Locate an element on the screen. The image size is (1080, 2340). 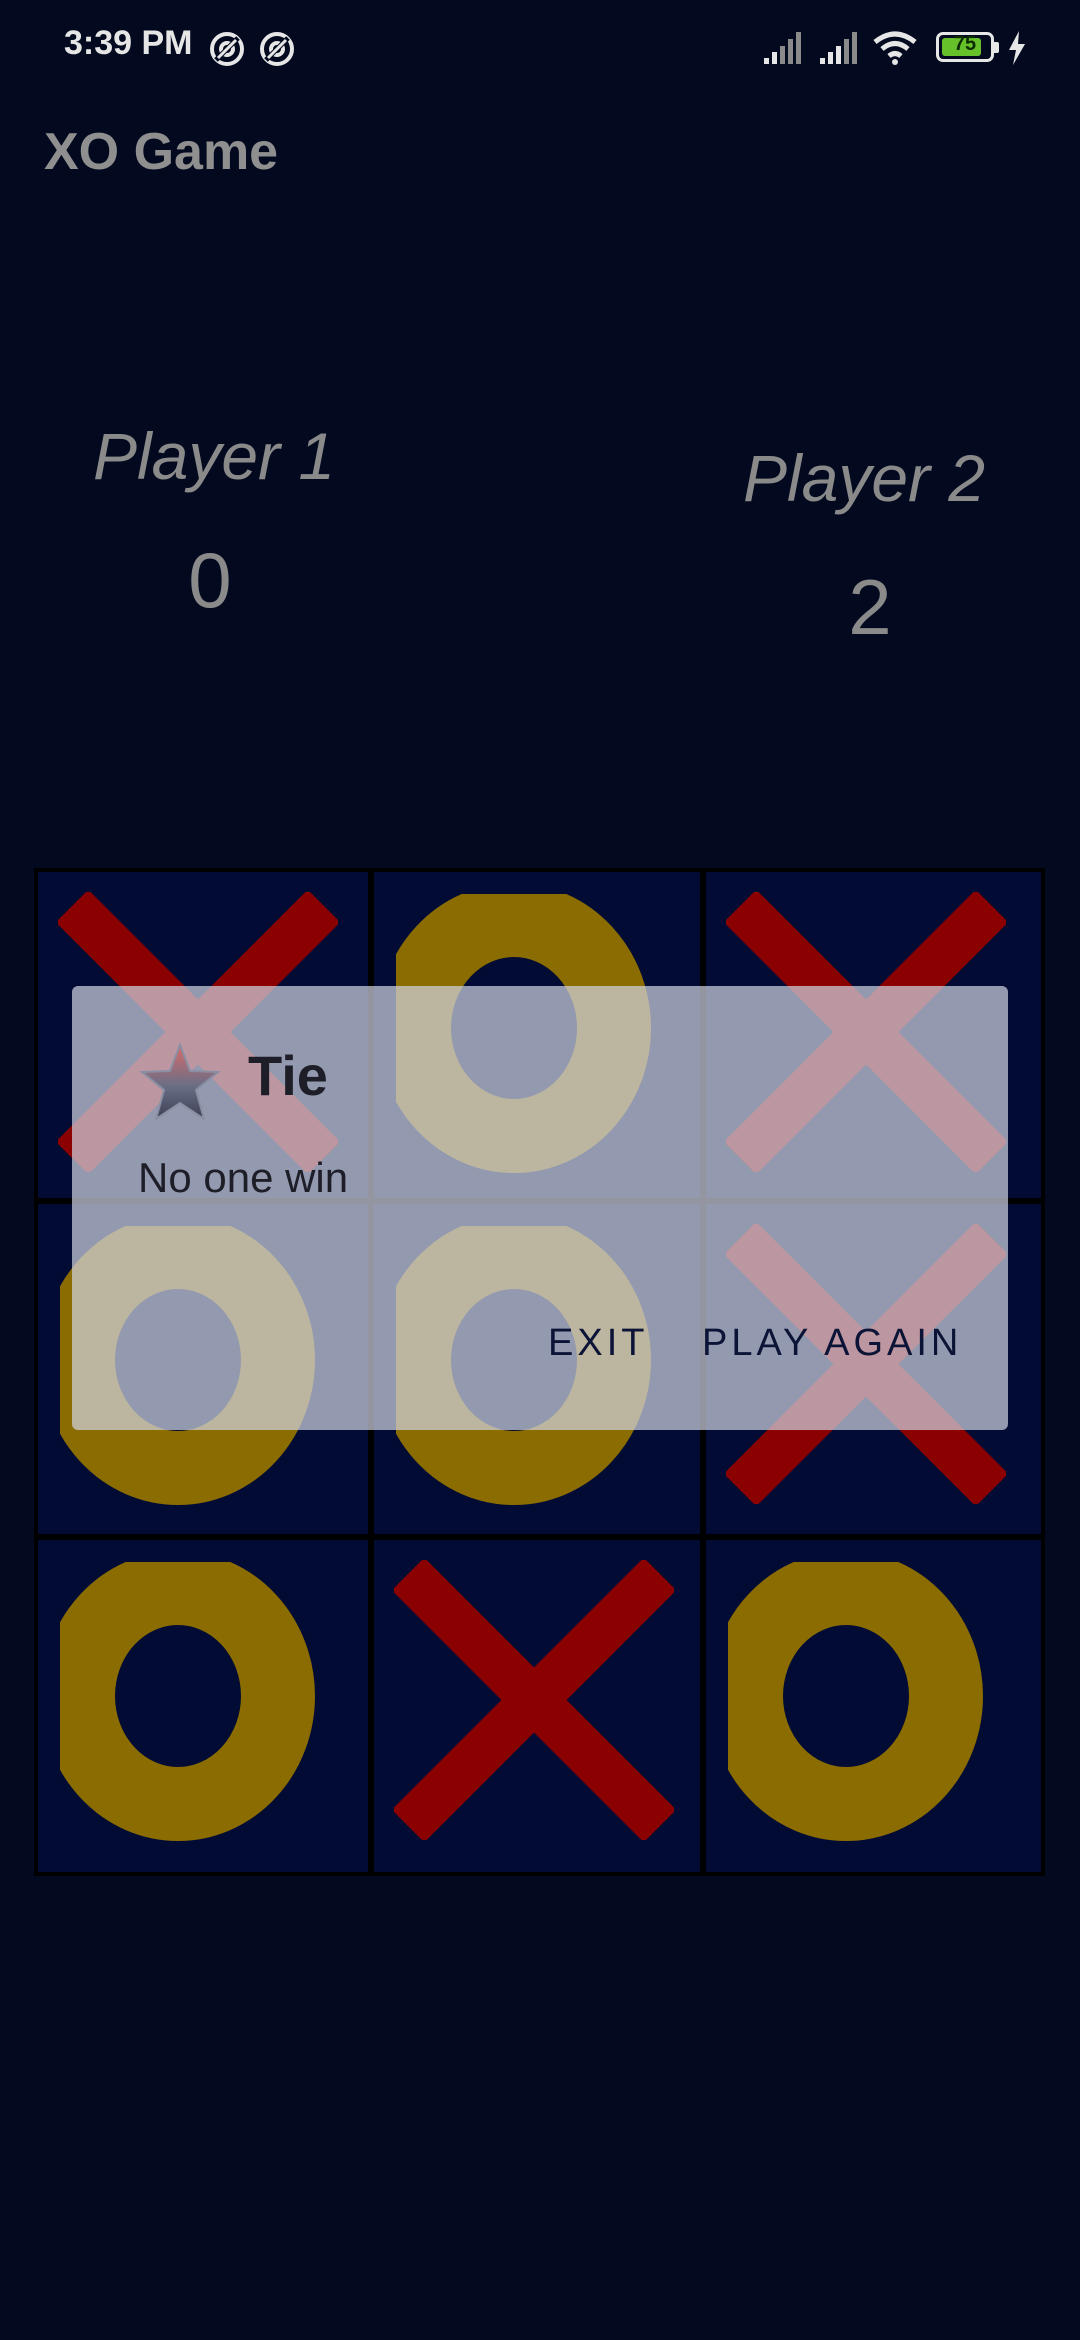
player-1-name: Player 1 is located at coordinates (214, 456).